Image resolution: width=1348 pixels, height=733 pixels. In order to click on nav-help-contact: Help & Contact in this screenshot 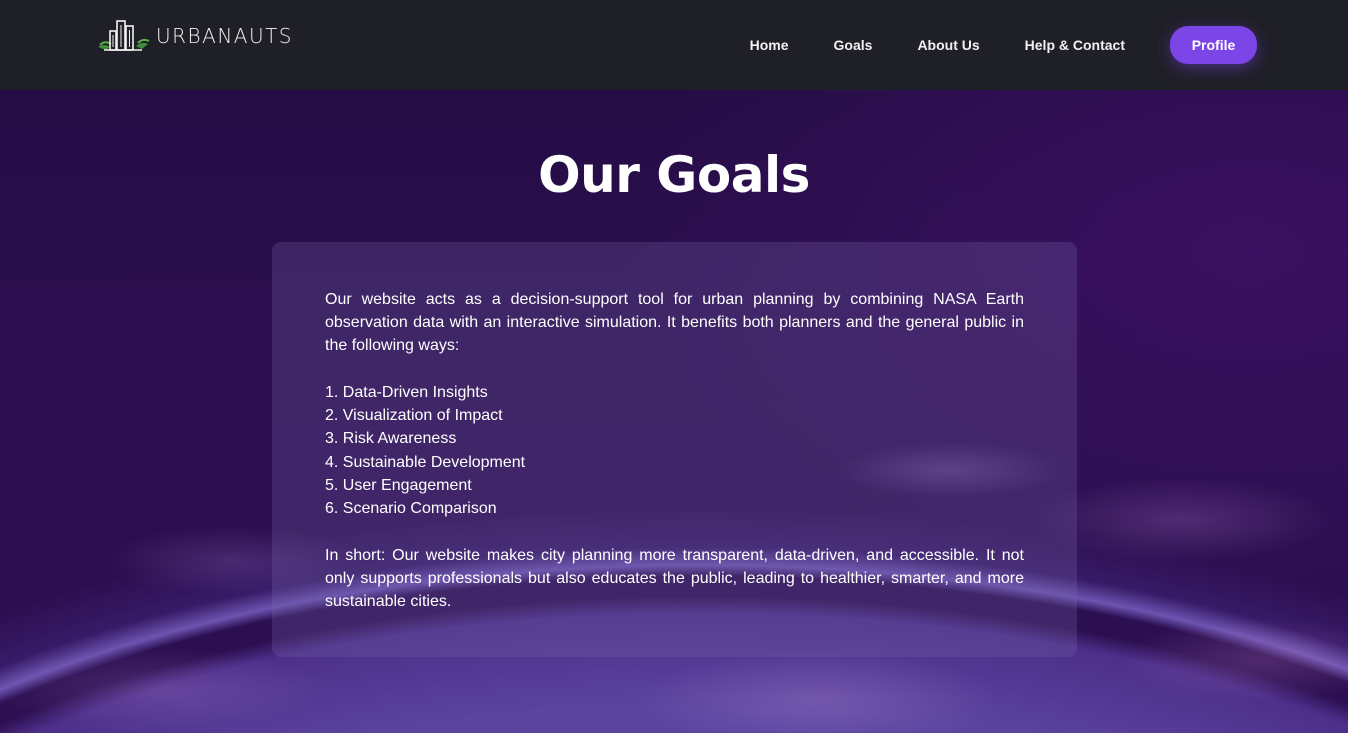, I will do `click(1075, 45)`.